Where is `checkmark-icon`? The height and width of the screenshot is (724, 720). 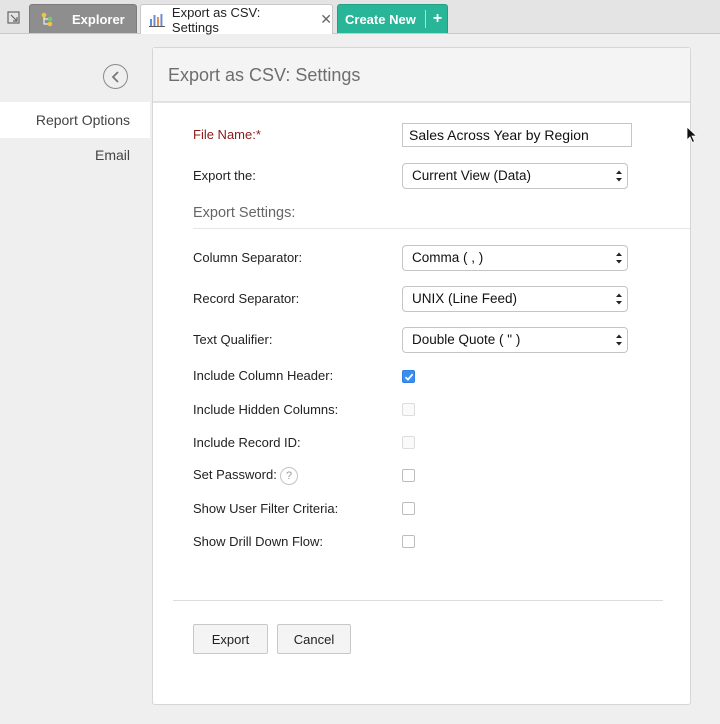
checkmark-icon is located at coordinates (409, 377).